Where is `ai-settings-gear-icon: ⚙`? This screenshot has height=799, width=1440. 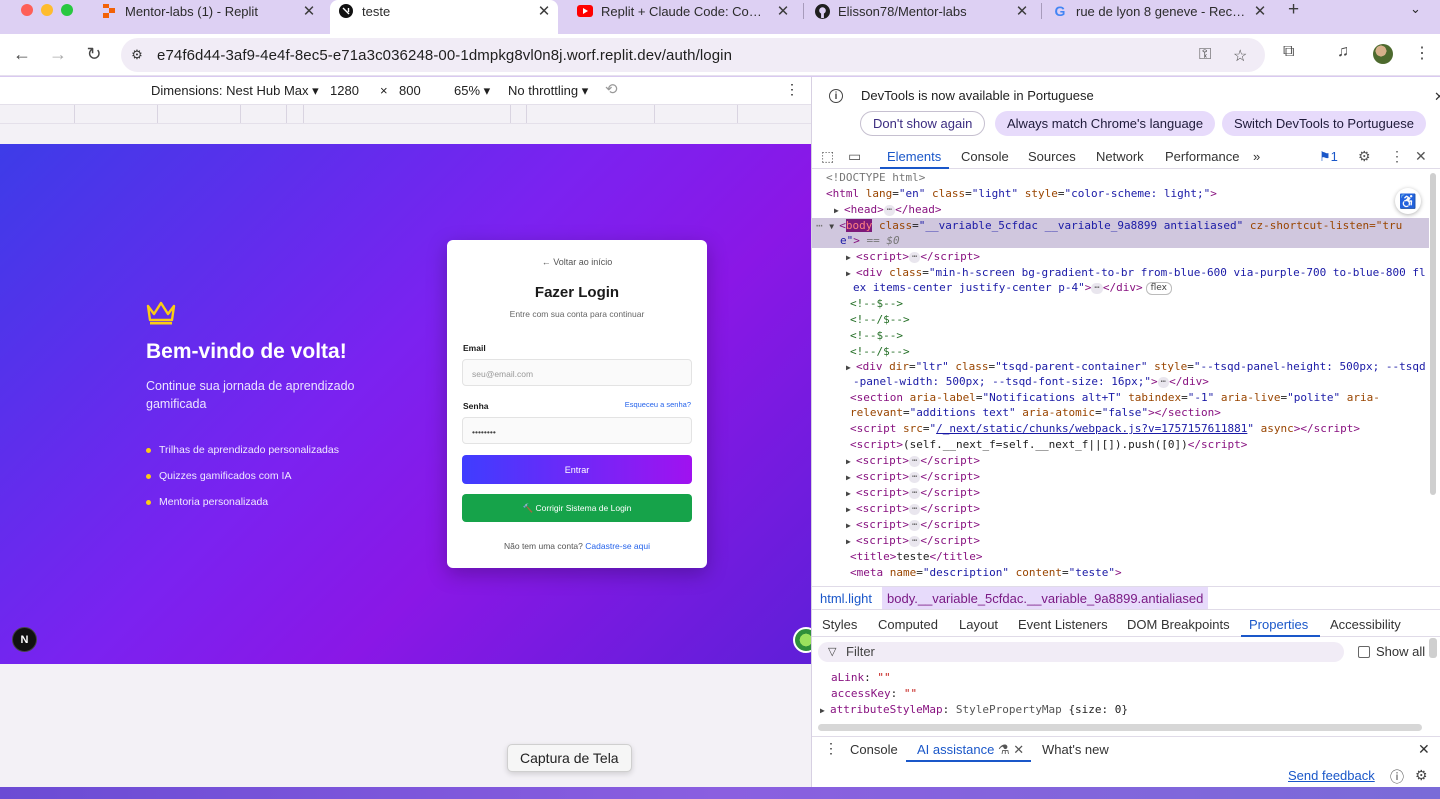
ai-settings-gear-icon: ⚙ is located at coordinates (1421, 775).